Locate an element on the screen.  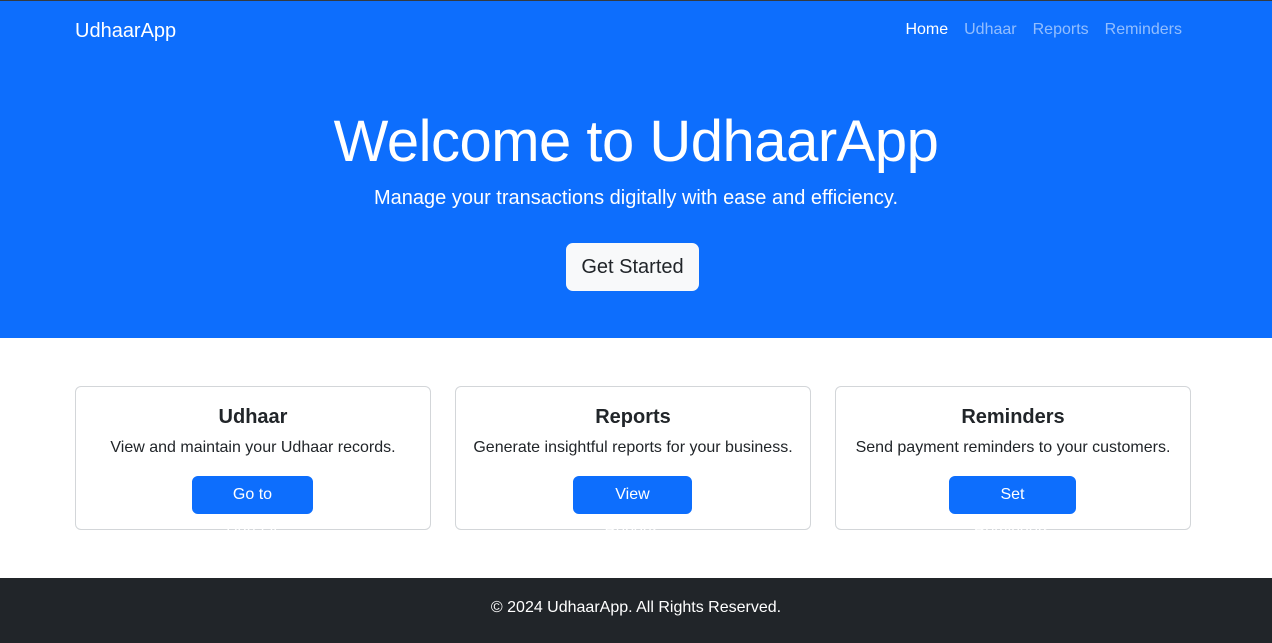
nav-item-reports: Reports is located at coordinates (1061, 30).